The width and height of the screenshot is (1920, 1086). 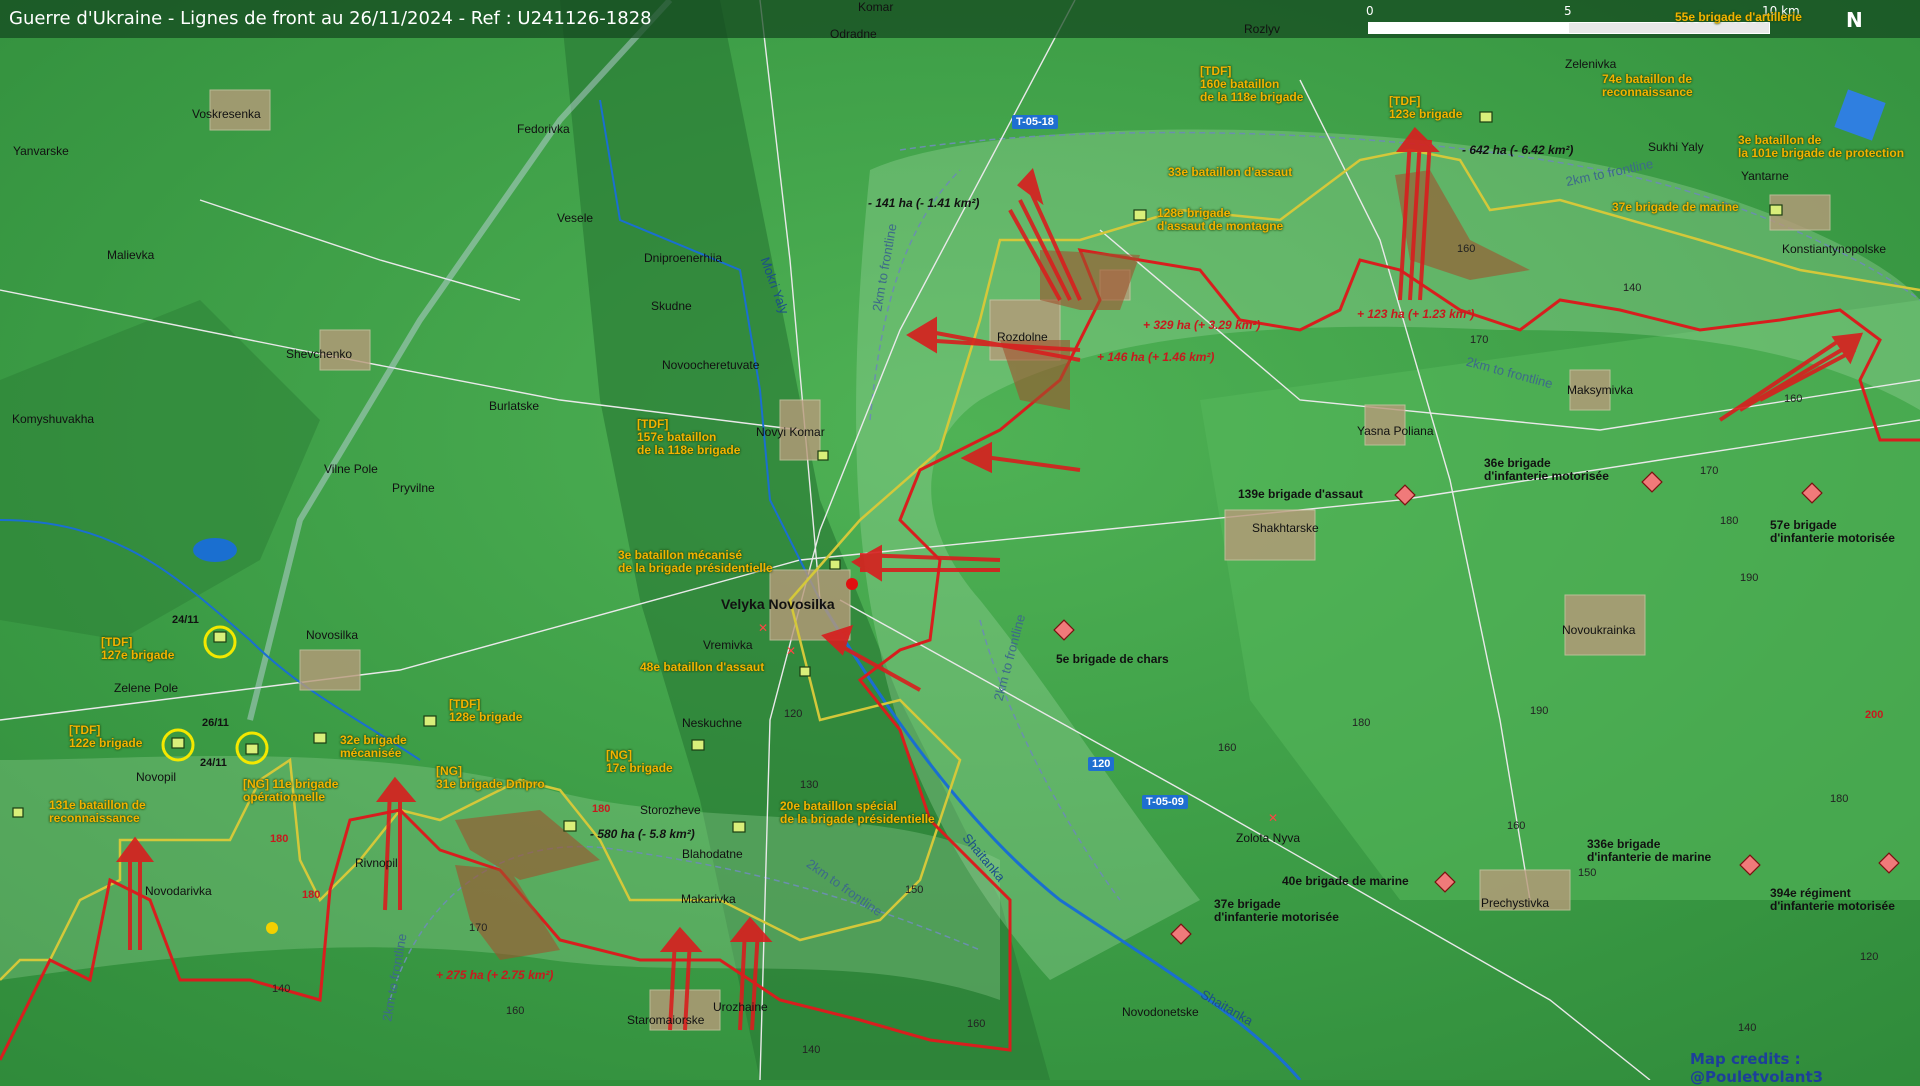 What do you see at coordinates (105, 737) in the screenshot?
I see `unit-ua-122: [TDF] 122e brigade` at bounding box center [105, 737].